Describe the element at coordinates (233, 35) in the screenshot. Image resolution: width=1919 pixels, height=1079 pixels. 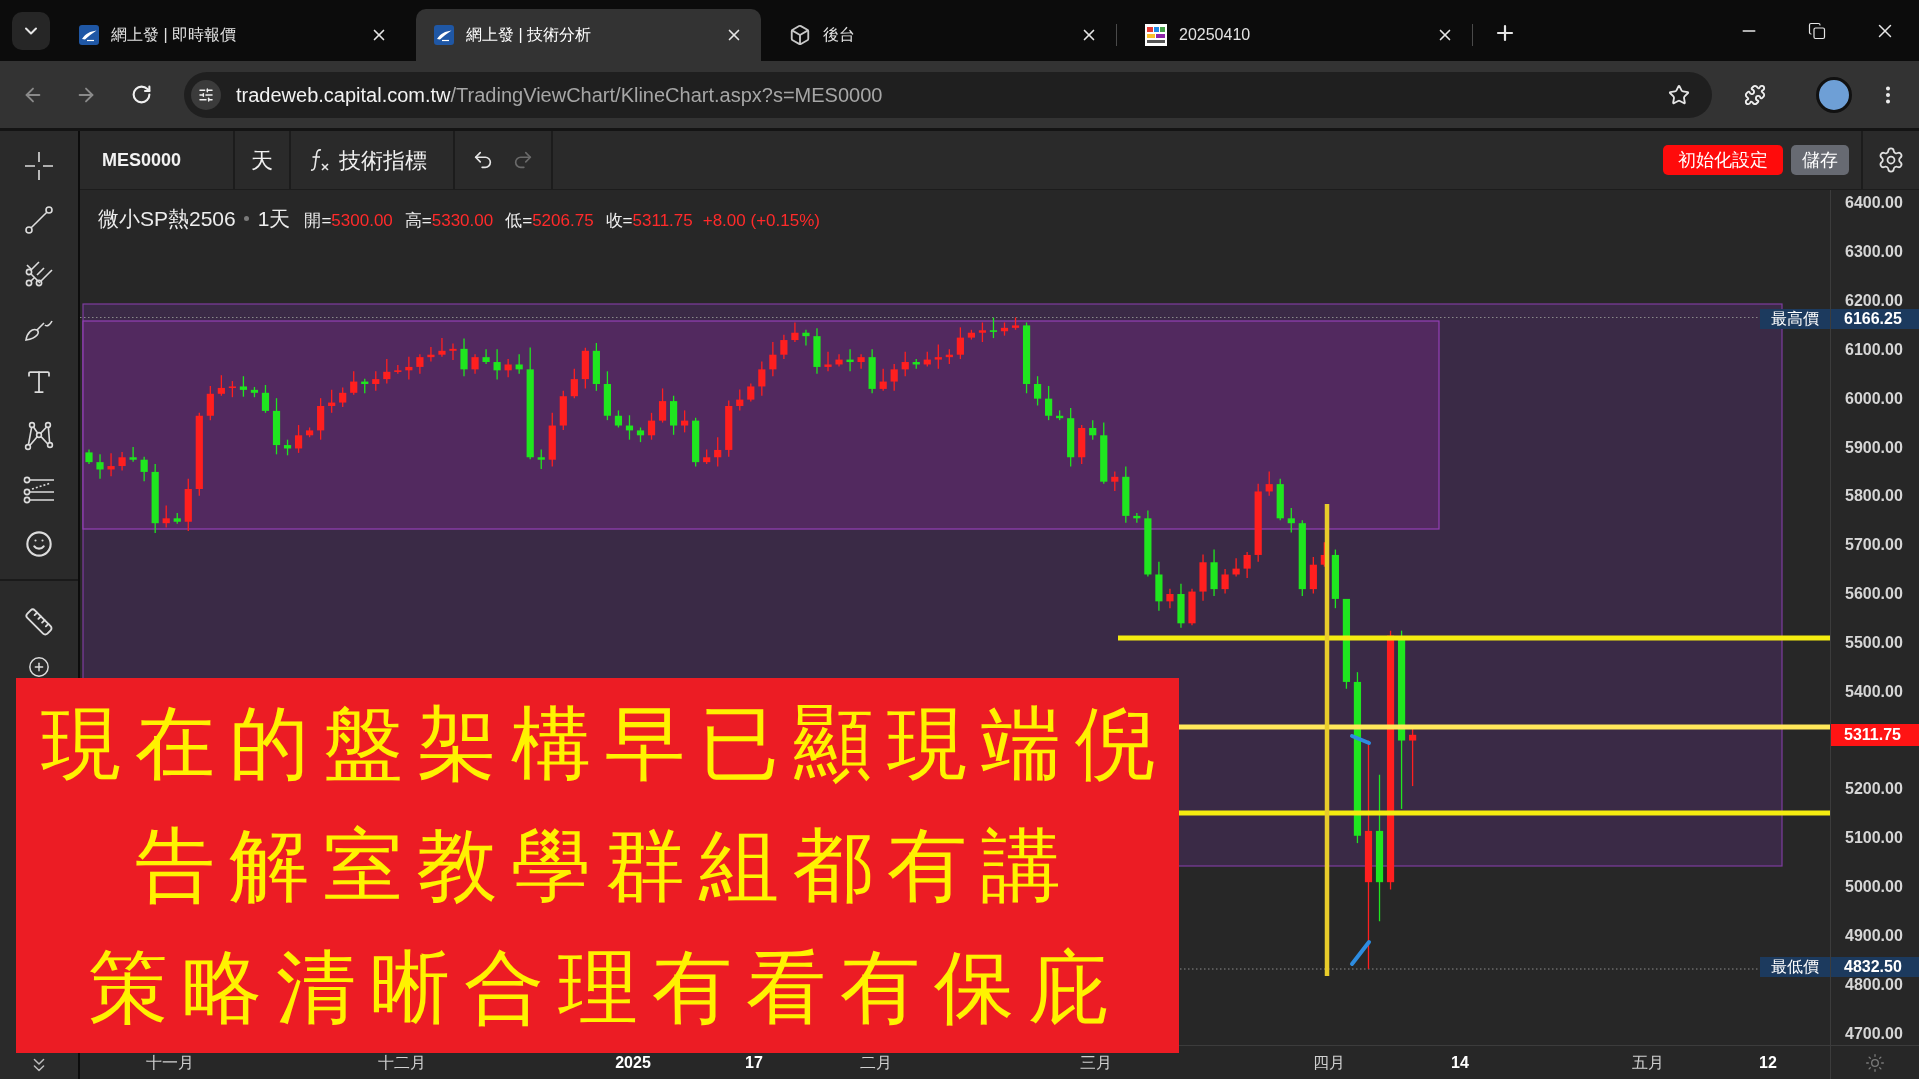
I see `browser-tab: 網上發 | 即時報價` at that location.